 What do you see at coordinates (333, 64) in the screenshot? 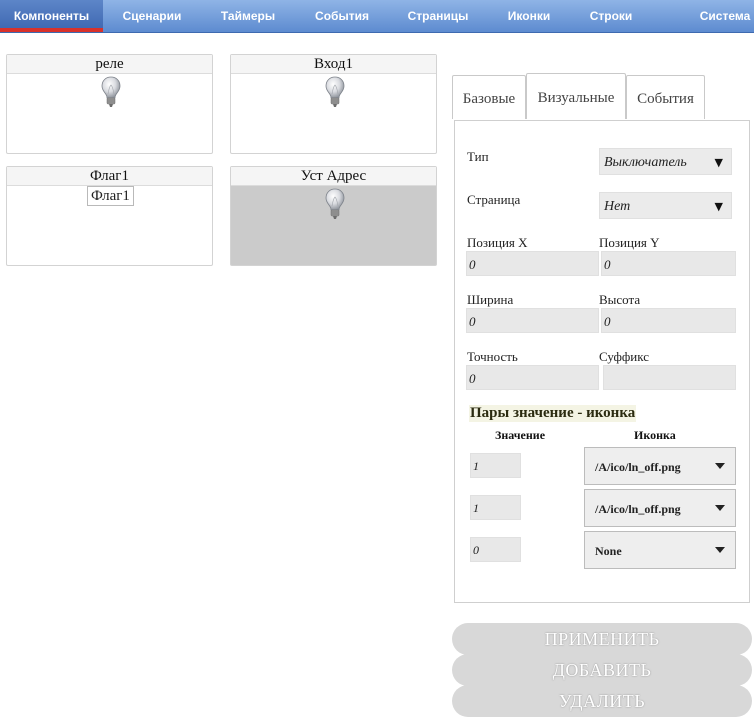
I see `card-title: Вход1` at bounding box center [333, 64].